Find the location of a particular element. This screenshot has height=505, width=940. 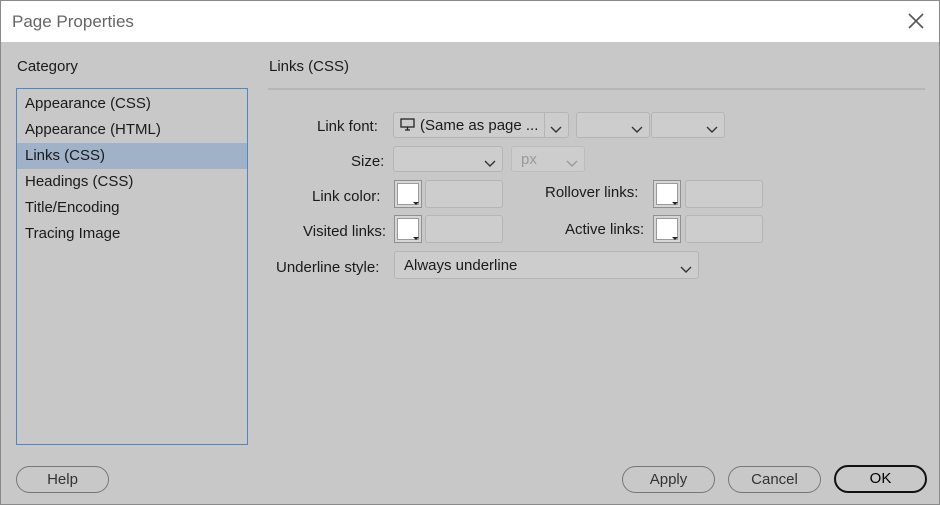

underline-style-label: Underline style: is located at coordinates (328, 267).